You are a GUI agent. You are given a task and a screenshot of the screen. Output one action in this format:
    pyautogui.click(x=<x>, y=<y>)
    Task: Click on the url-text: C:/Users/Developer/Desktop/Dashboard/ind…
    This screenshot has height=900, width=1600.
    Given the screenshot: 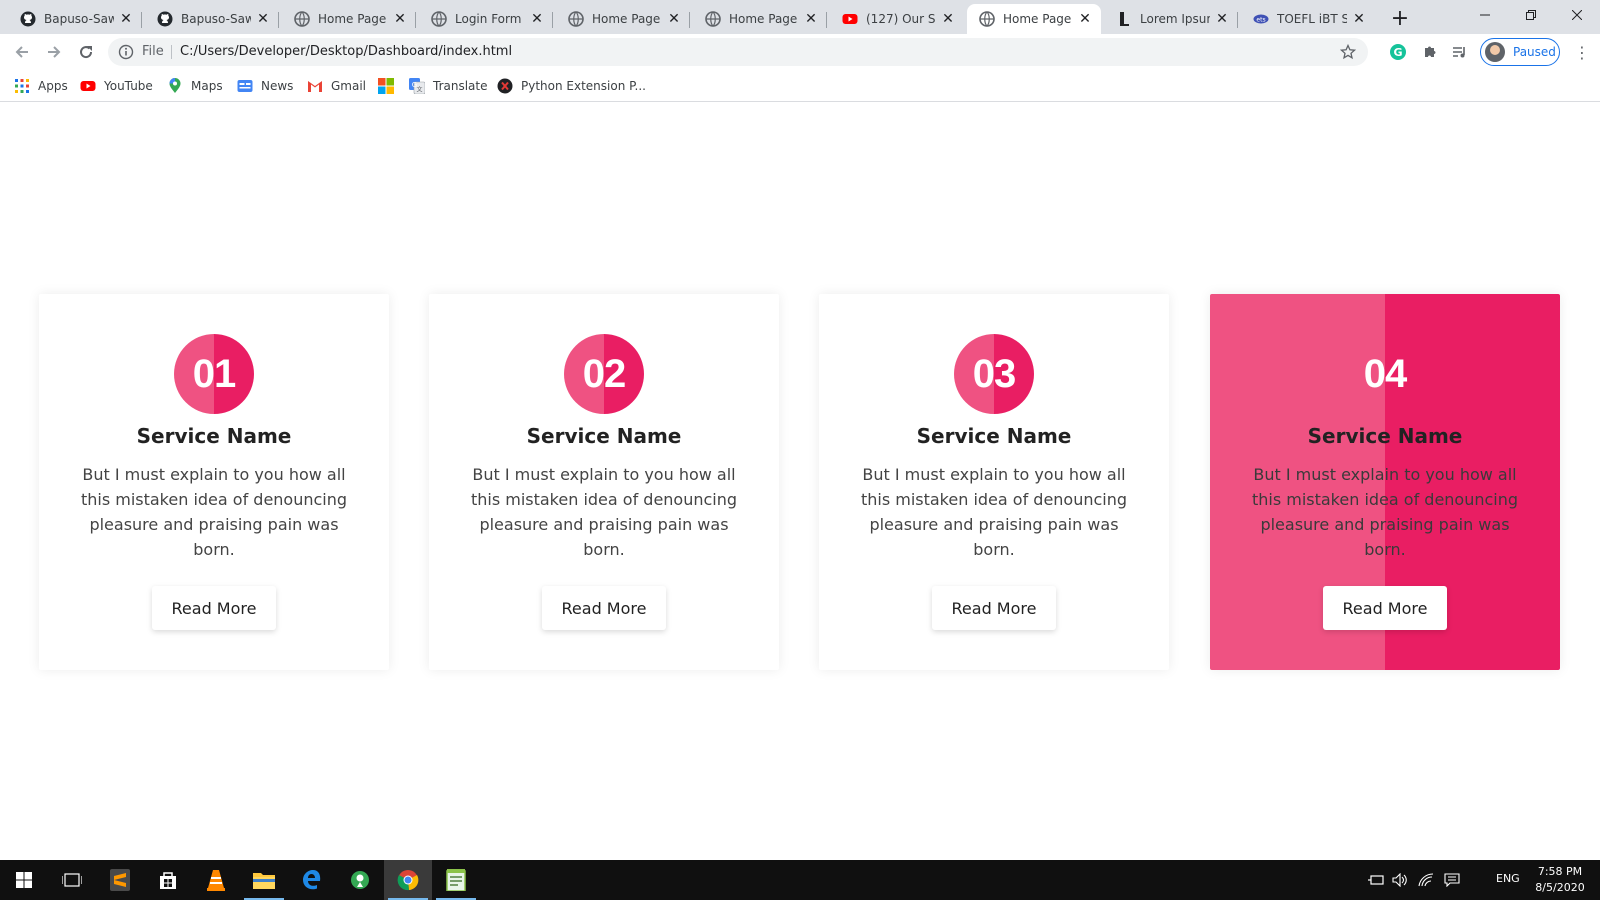 What is the action you would take?
    pyautogui.click(x=346, y=51)
    